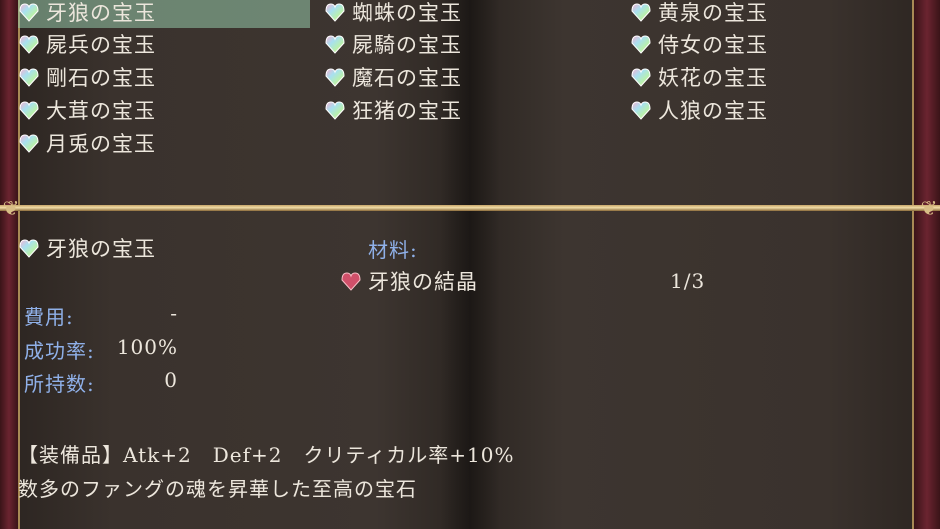 The height and width of the screenshot is (529, 940). Describe the element at coordinates (688, 281) in the screenshot. I see `material-count: 1/3` at that location.